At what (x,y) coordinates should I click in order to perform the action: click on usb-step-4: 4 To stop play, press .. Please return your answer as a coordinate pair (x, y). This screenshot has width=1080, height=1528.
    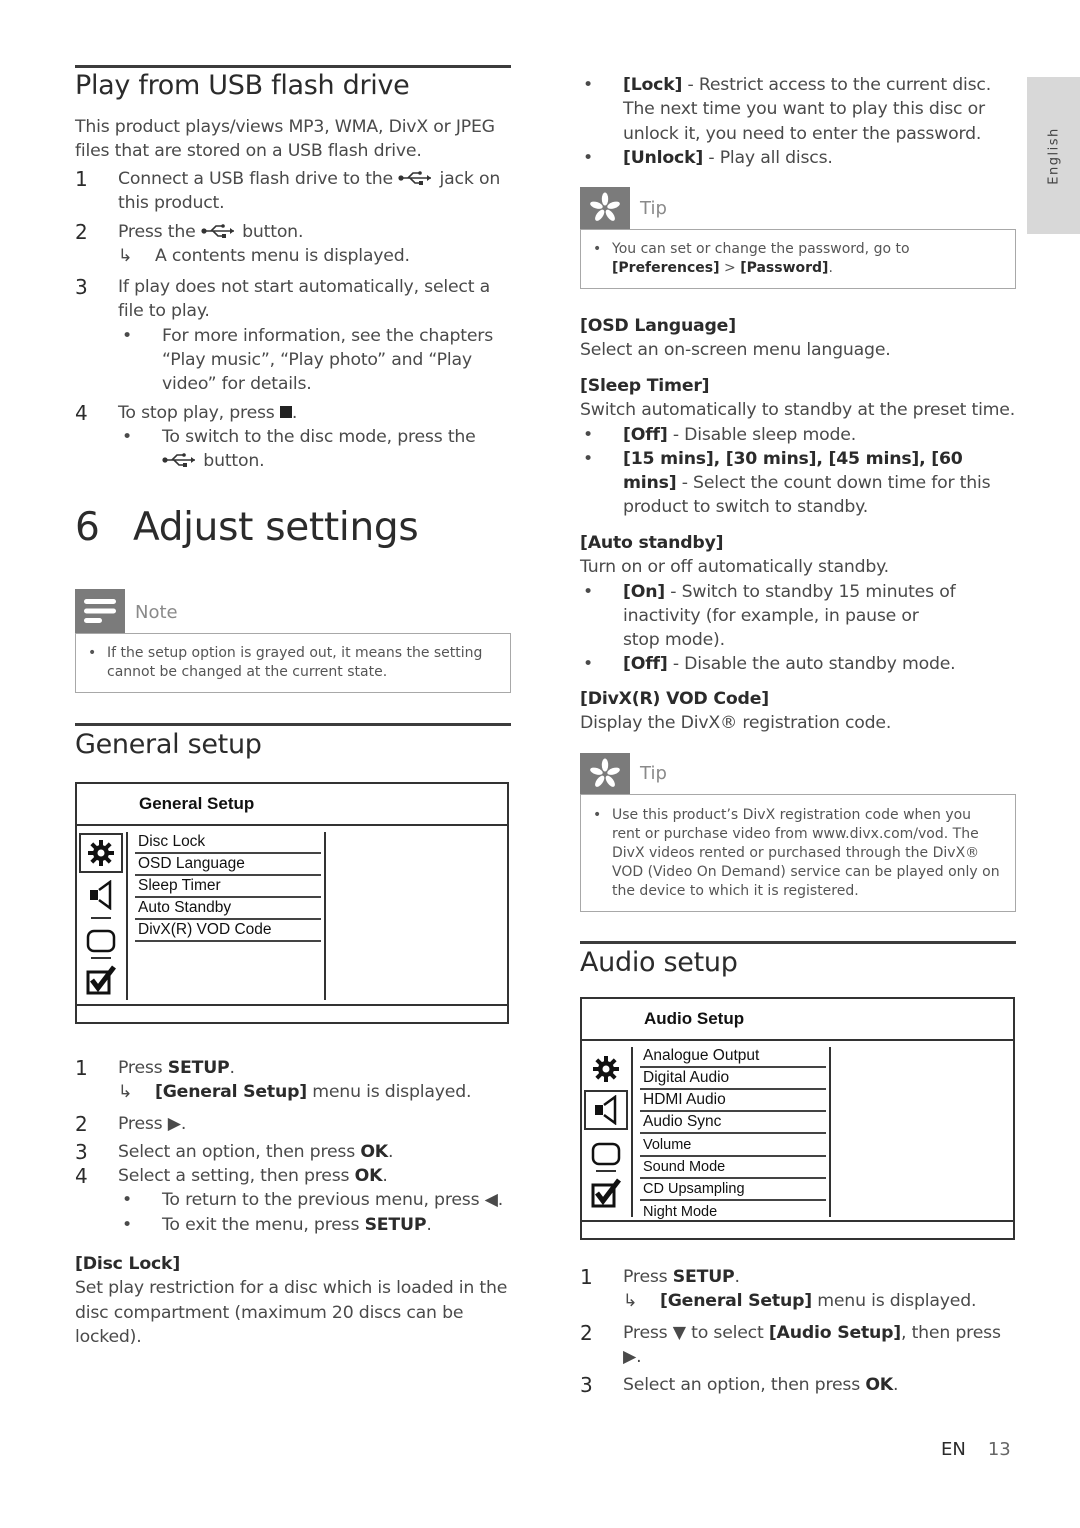
    Looking at the image, I should click on (293, 413).